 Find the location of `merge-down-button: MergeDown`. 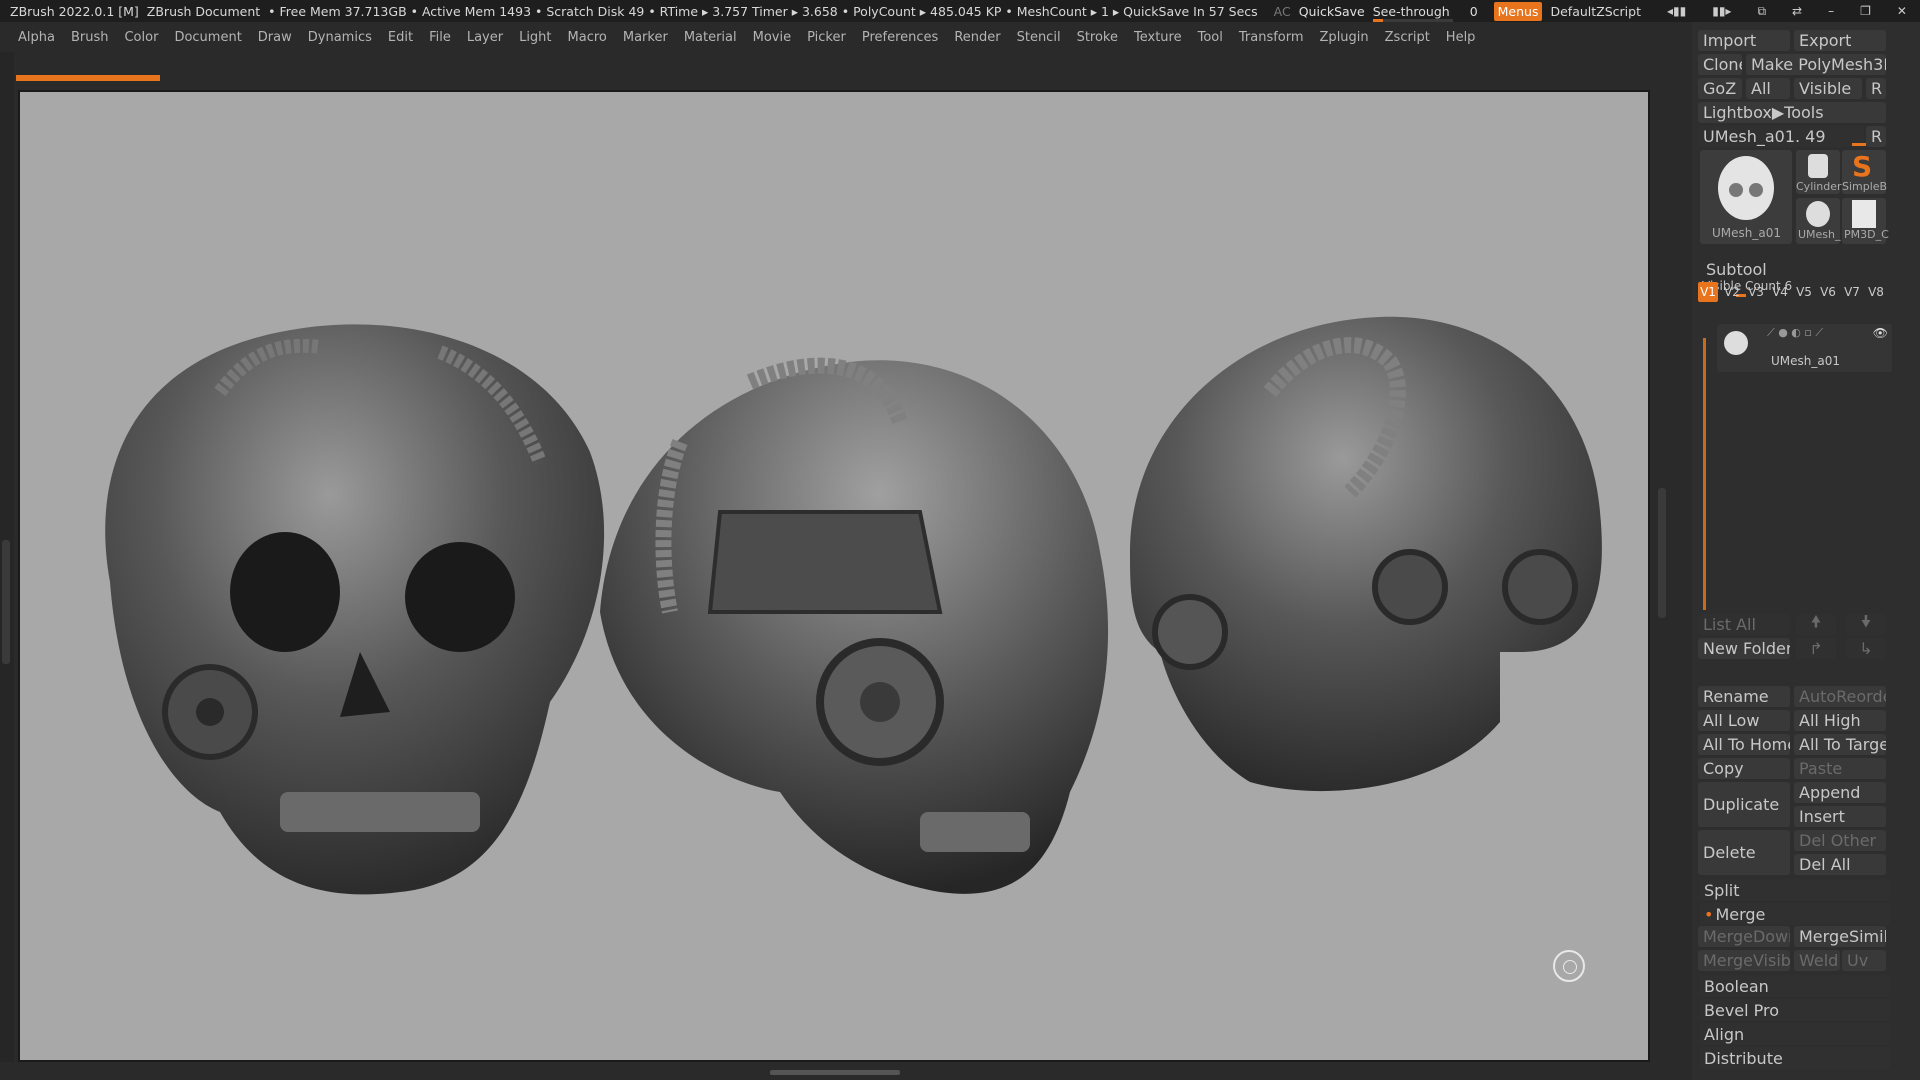

merge-down-button: MergeDown is located at coordinates (1744, 936).